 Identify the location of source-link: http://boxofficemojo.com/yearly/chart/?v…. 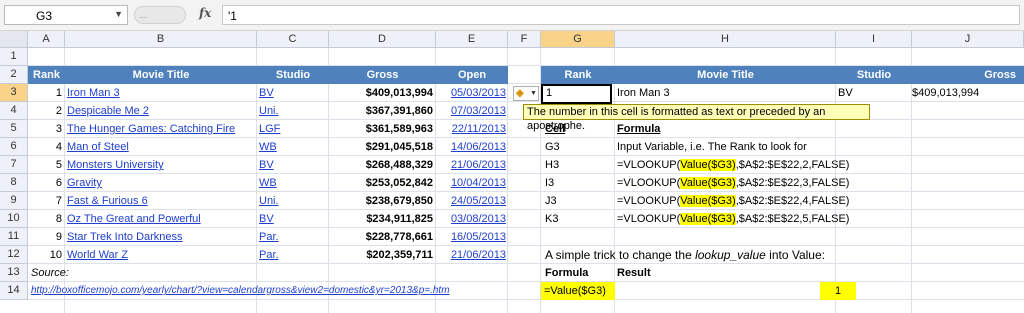
(240, 291).